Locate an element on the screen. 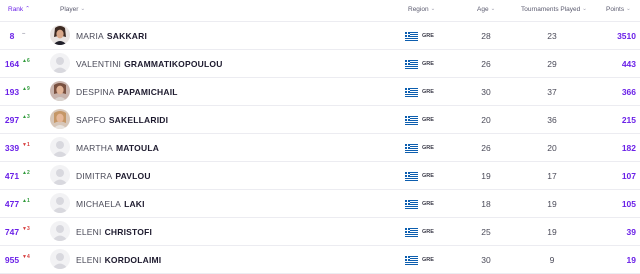  table-row: 955 ▼4 ELENI KORDOLAIMI GRE 30 9 19 is located at coordinates (320, 260).